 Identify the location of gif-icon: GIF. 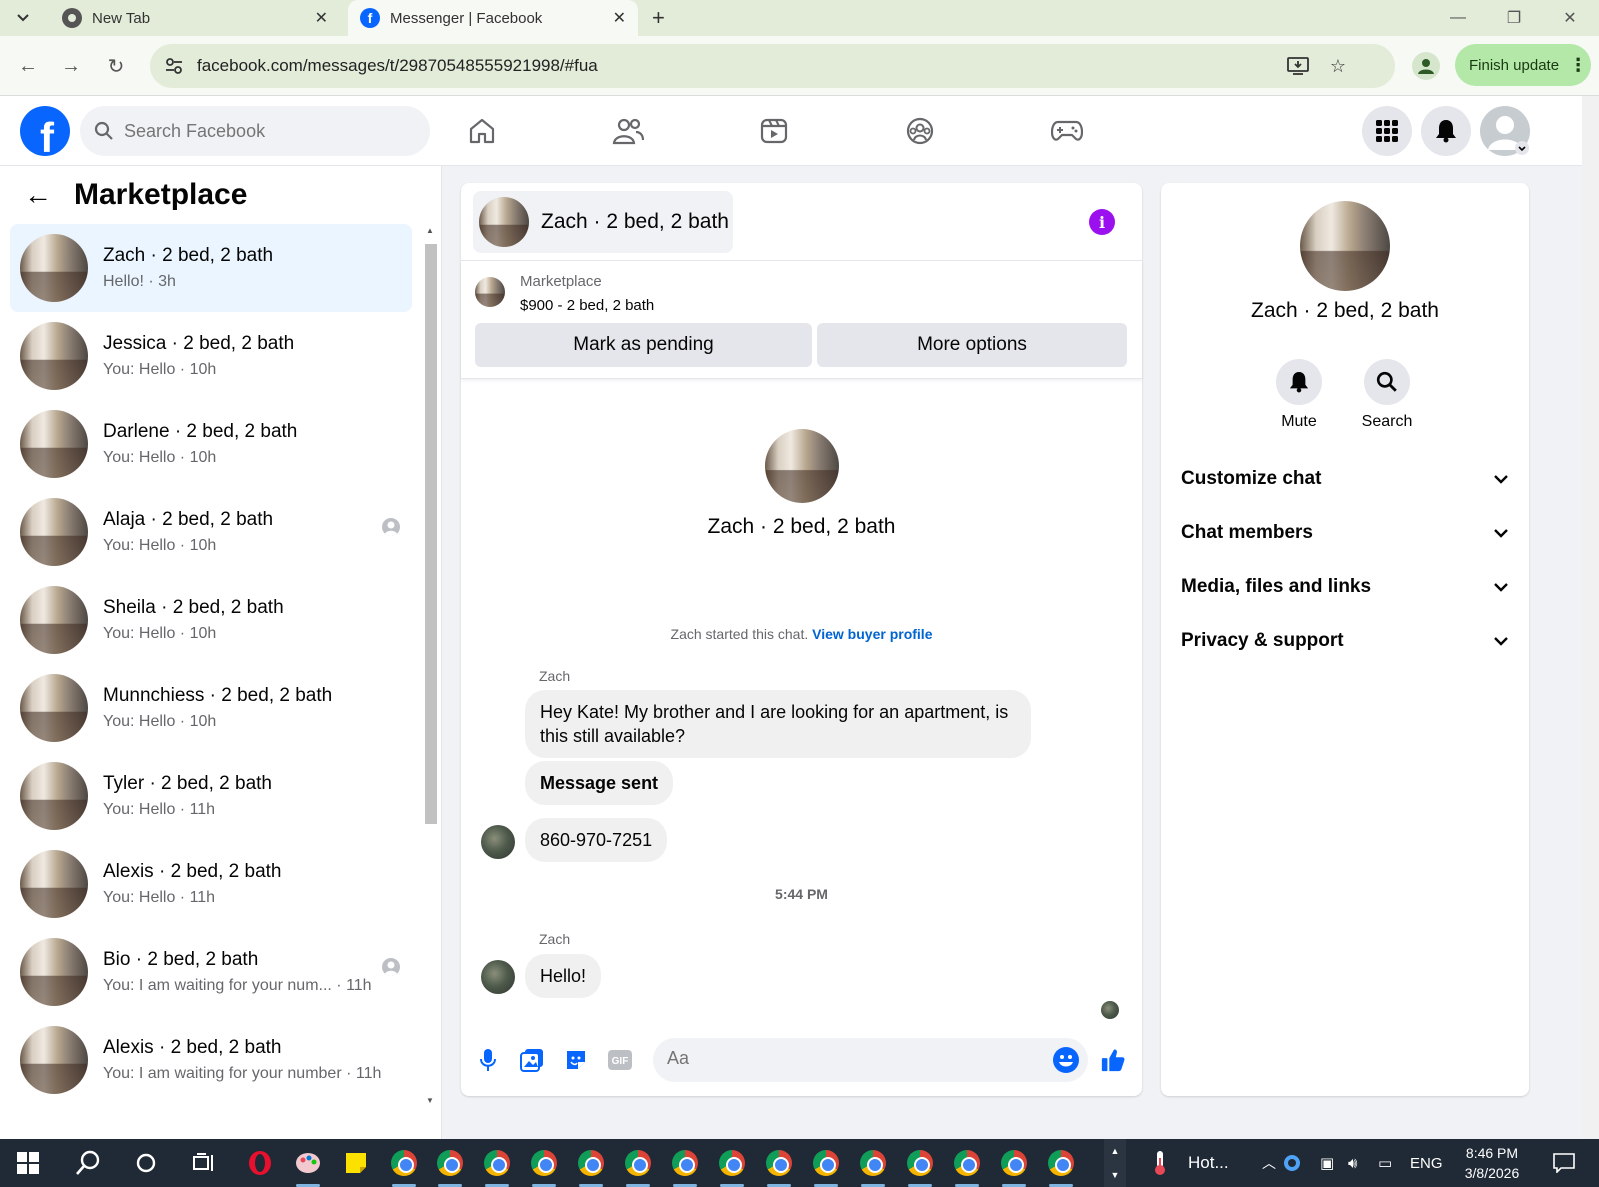
(620, 1060).